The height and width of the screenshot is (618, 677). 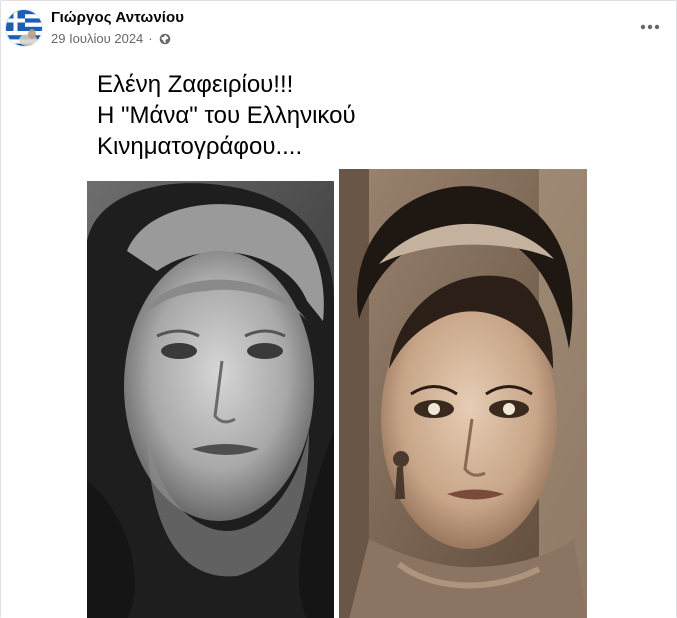 I want to click on author-avatar, so click(x=24, y=28).